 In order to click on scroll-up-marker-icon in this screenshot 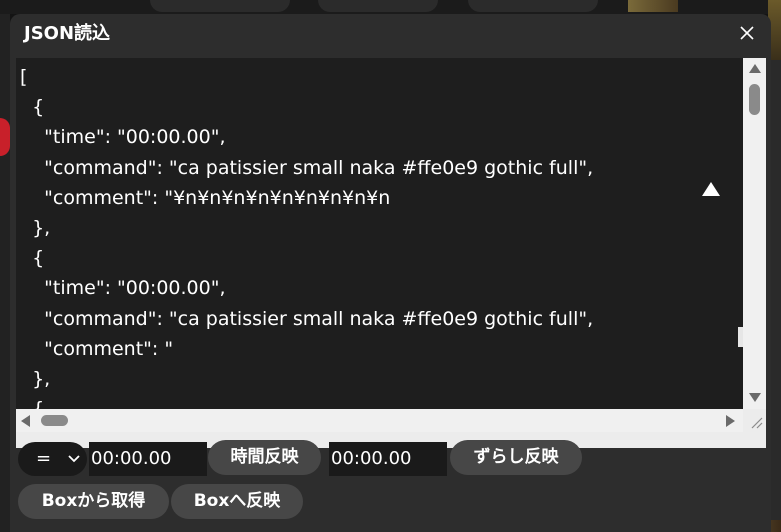, I will do `click(711, 189)`.